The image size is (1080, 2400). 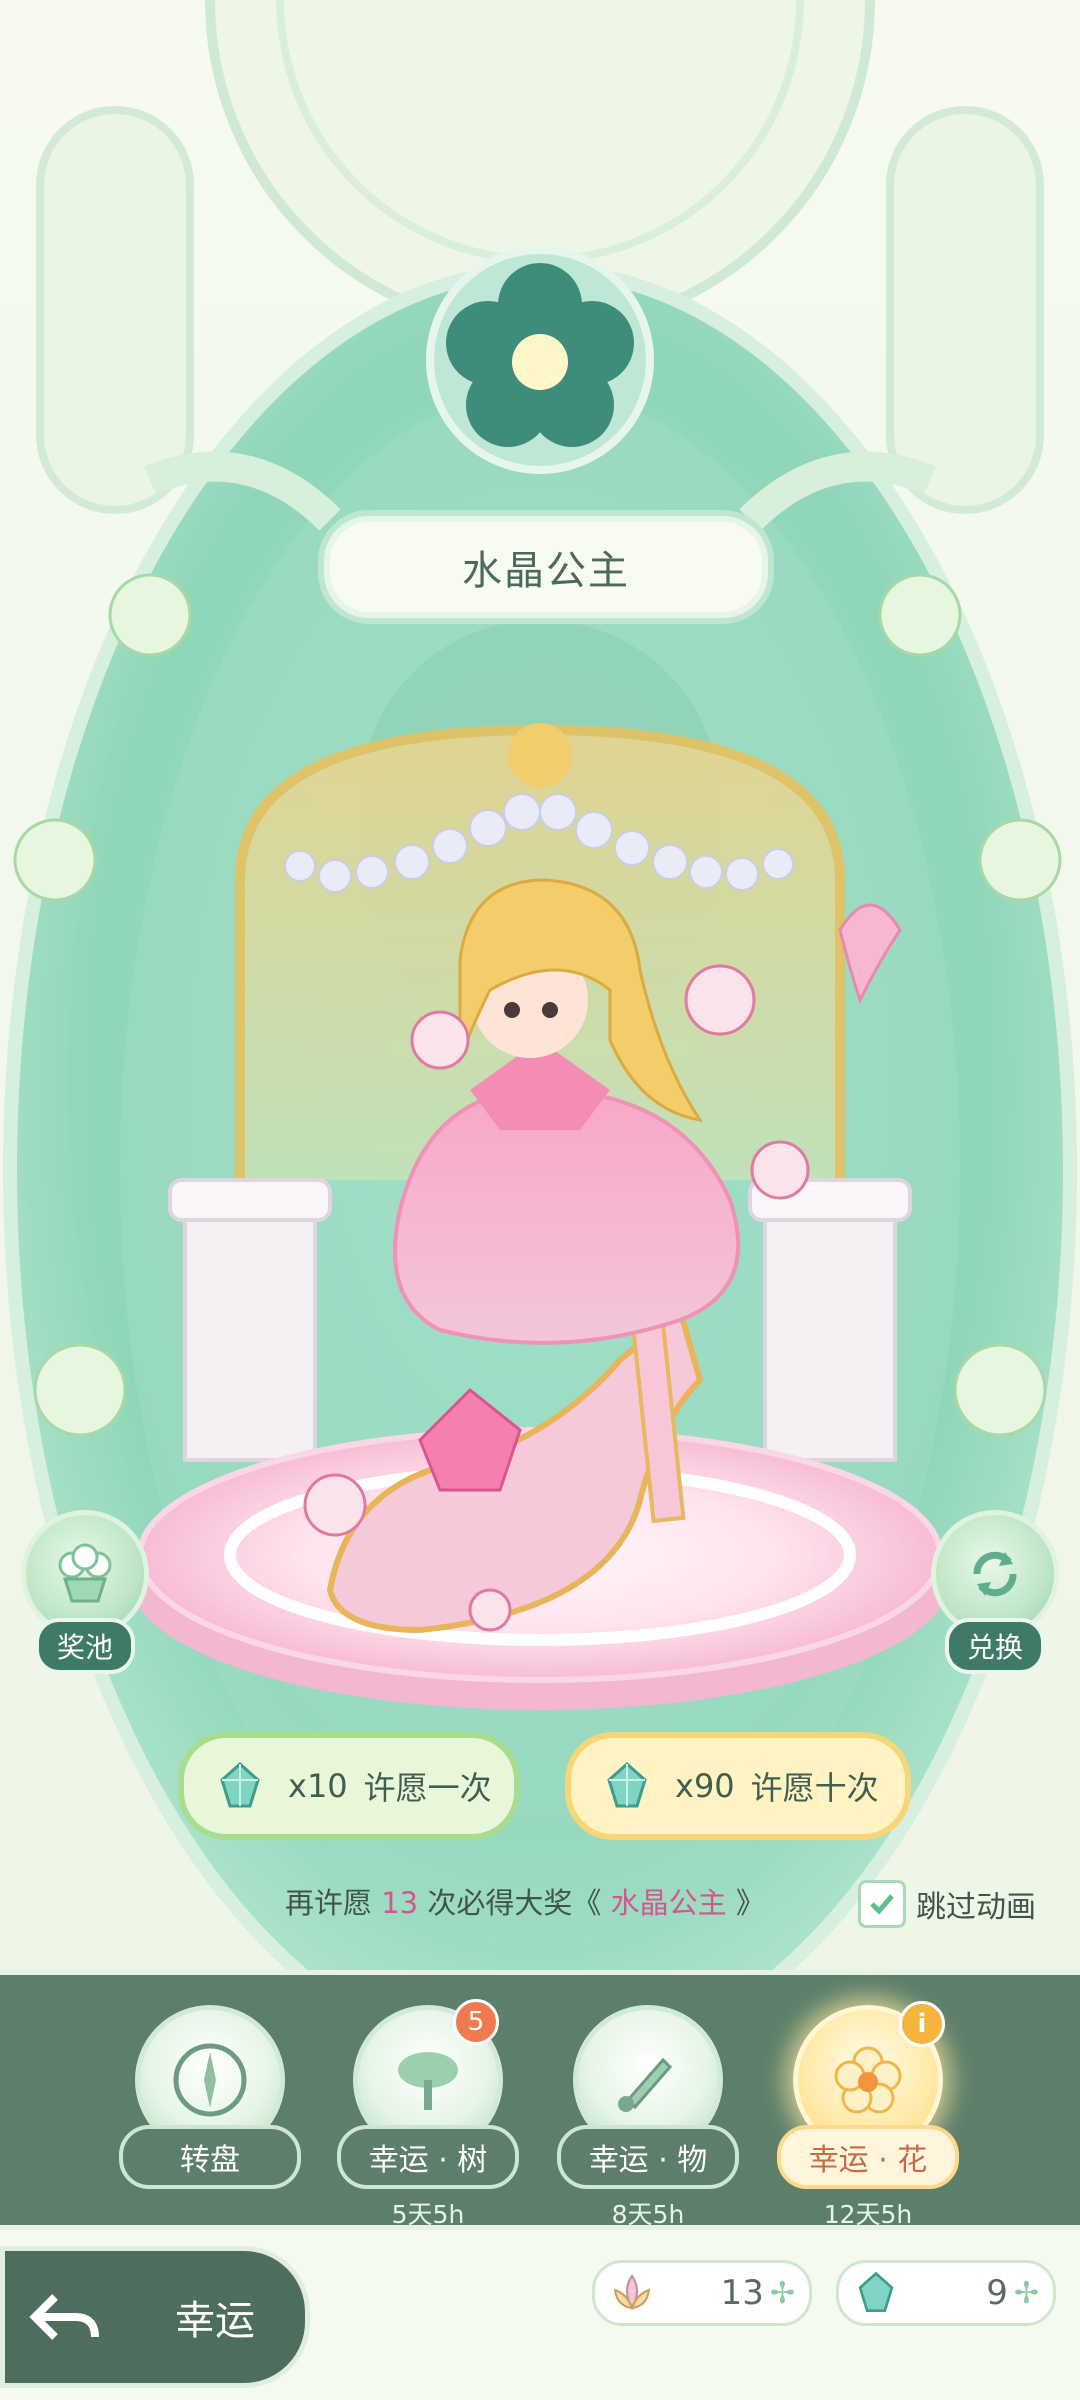 What do you see at coordinates (997, 2293) in the screenshot?
I see `crystal-amount: 9` at bounding box center [997, 2293].